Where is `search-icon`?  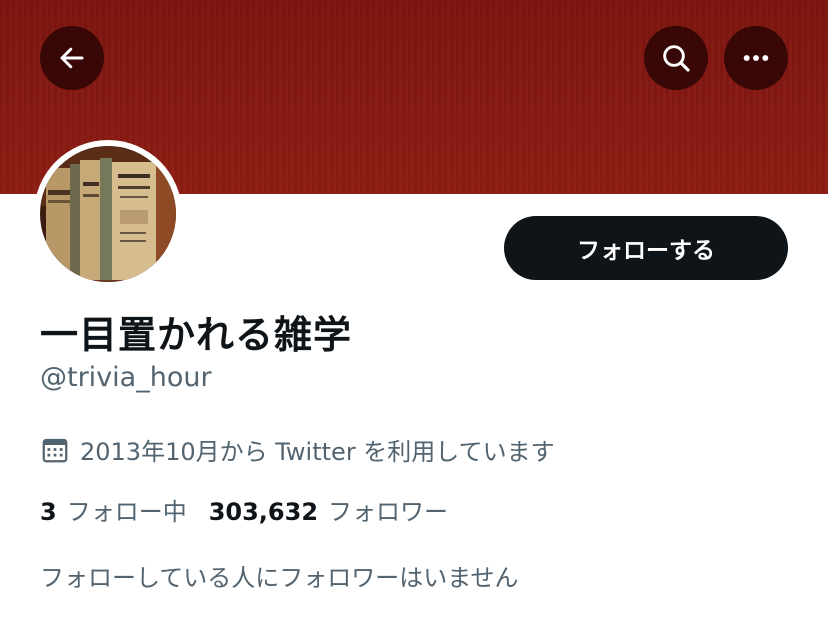
search-icon is located at coordinates (676, 58).